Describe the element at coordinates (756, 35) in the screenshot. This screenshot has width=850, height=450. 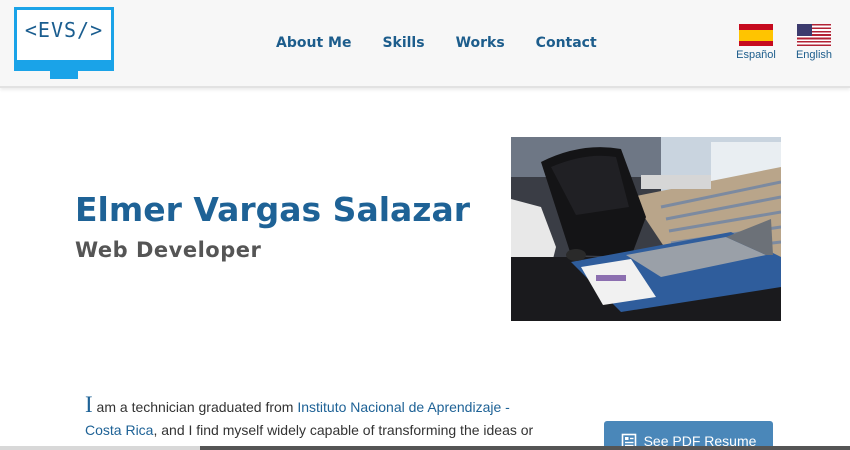
I see `spain-flag-icon` at that location.